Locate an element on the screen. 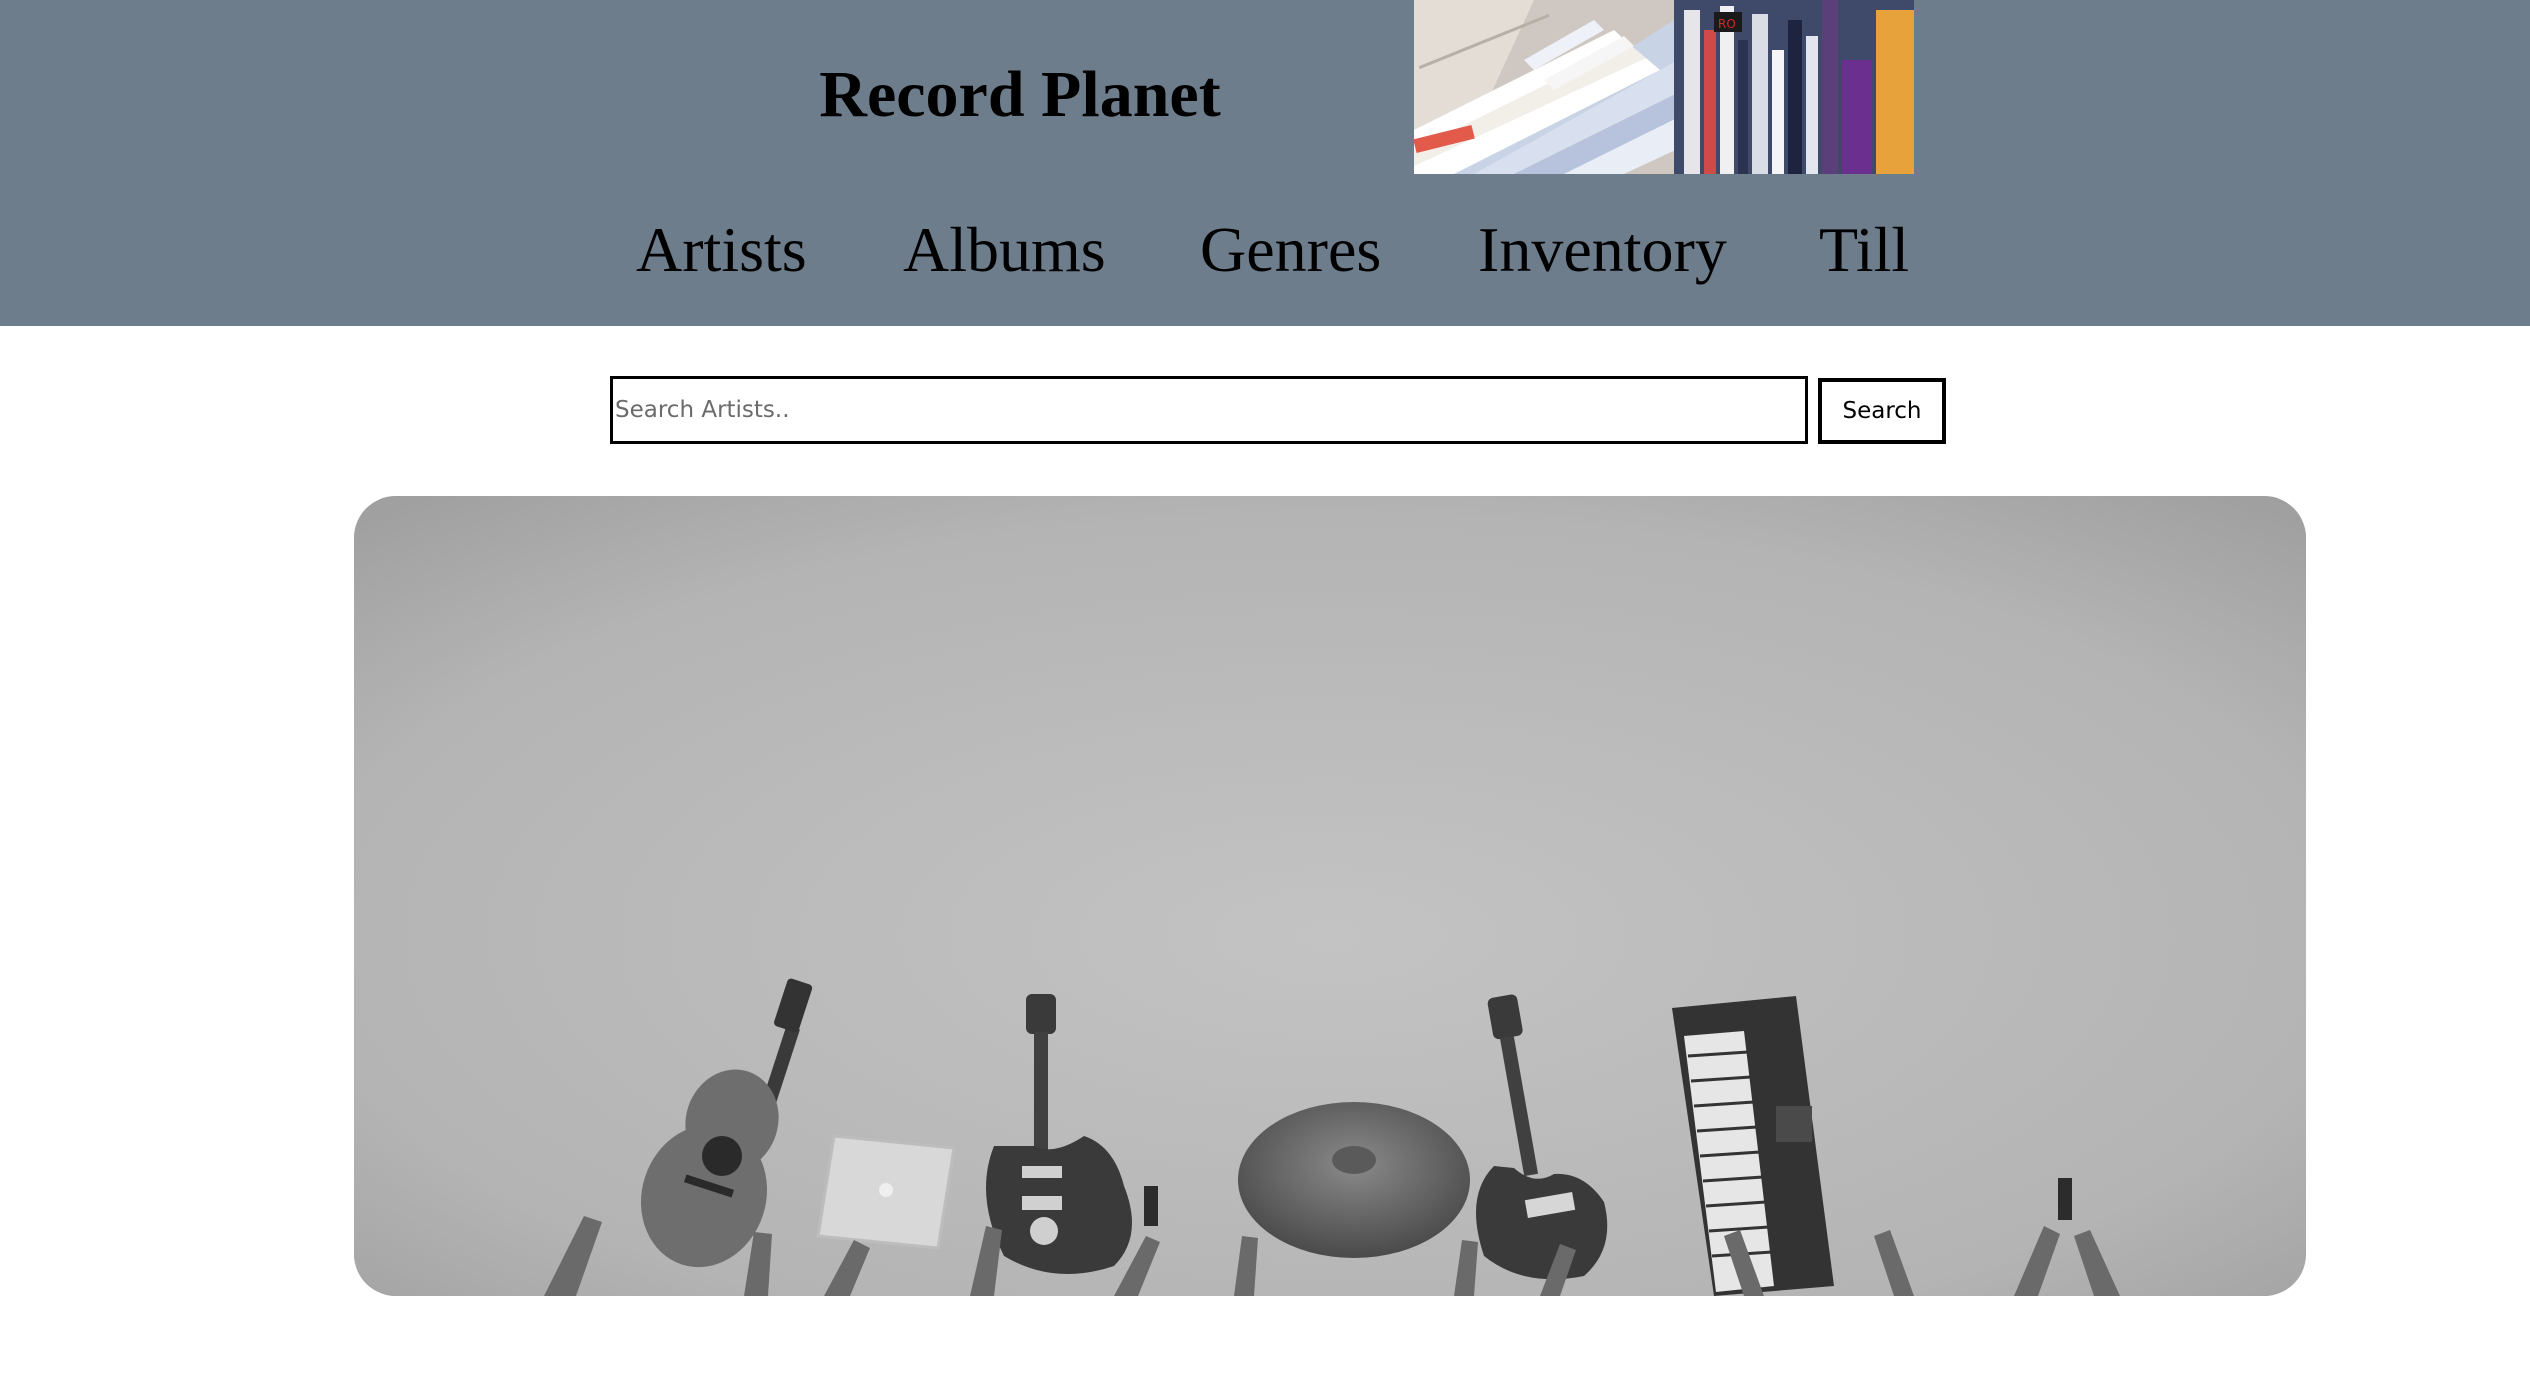  search-button: Search is located at coordinates (1882, 411).